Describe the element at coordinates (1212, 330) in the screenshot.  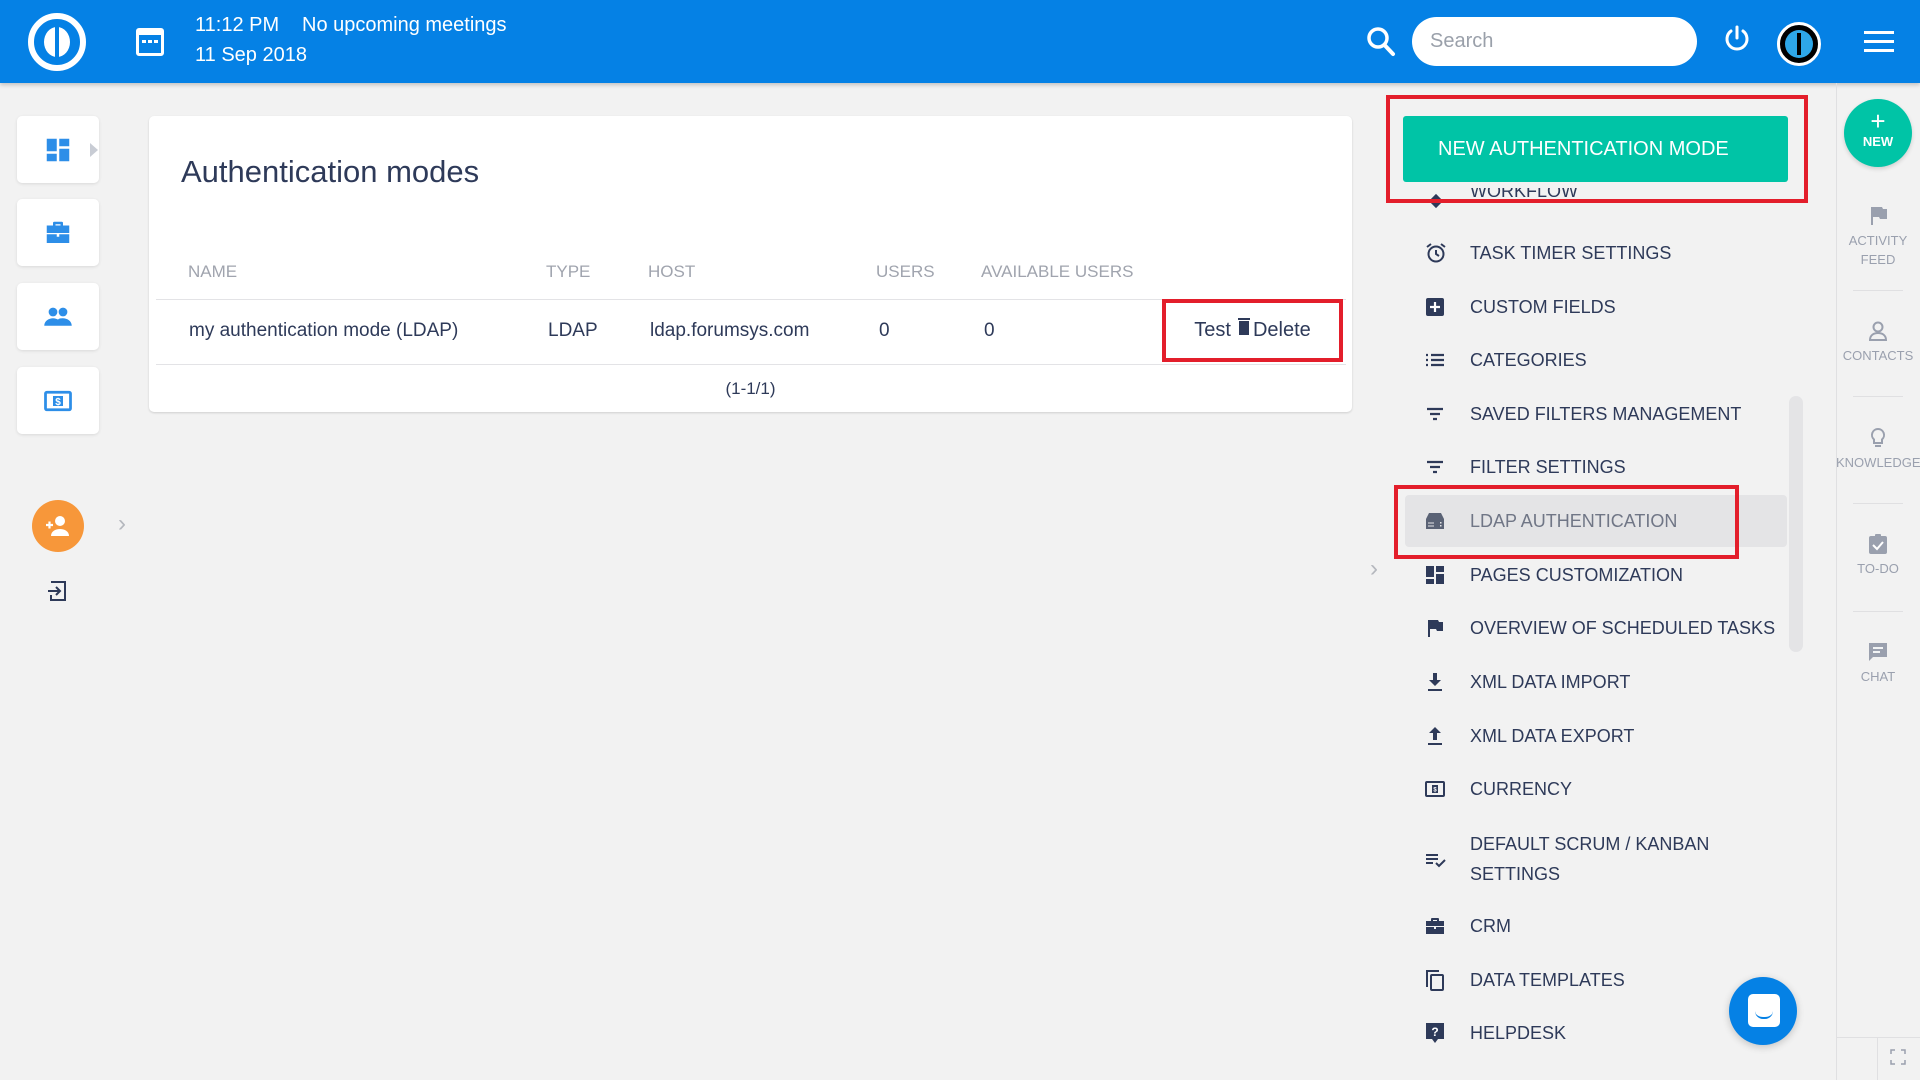
I see `test-button: Test` at that location.